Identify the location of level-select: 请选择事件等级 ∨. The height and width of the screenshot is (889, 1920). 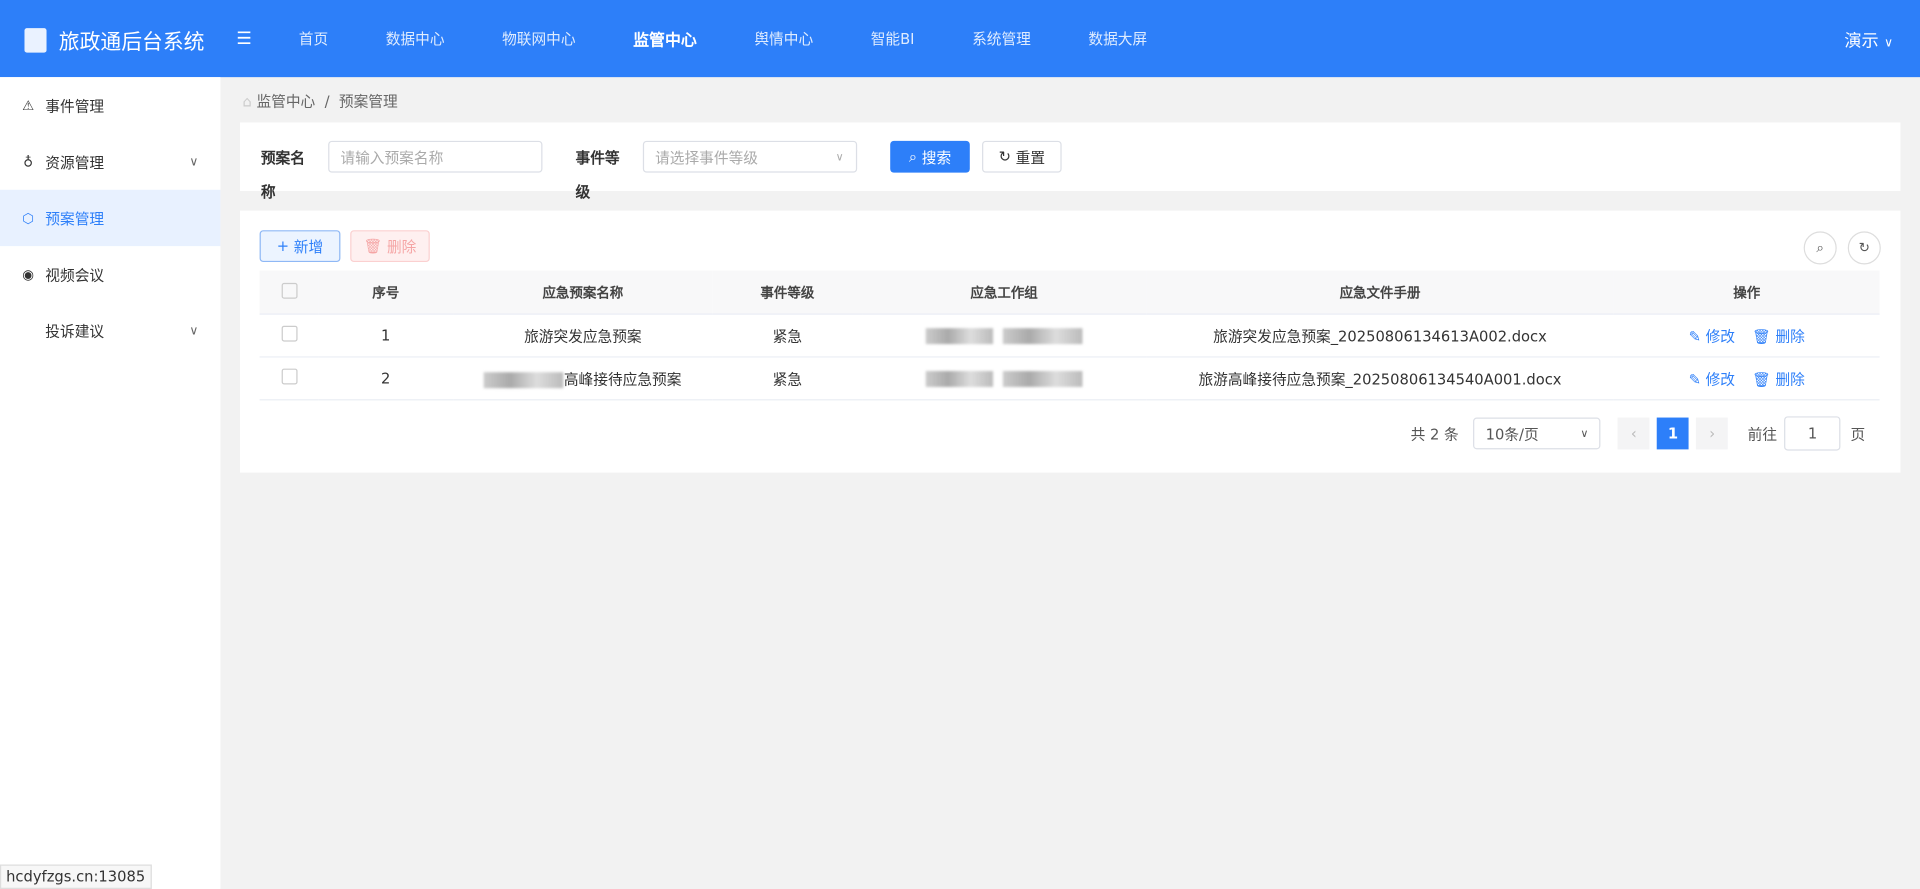
(750, 156).